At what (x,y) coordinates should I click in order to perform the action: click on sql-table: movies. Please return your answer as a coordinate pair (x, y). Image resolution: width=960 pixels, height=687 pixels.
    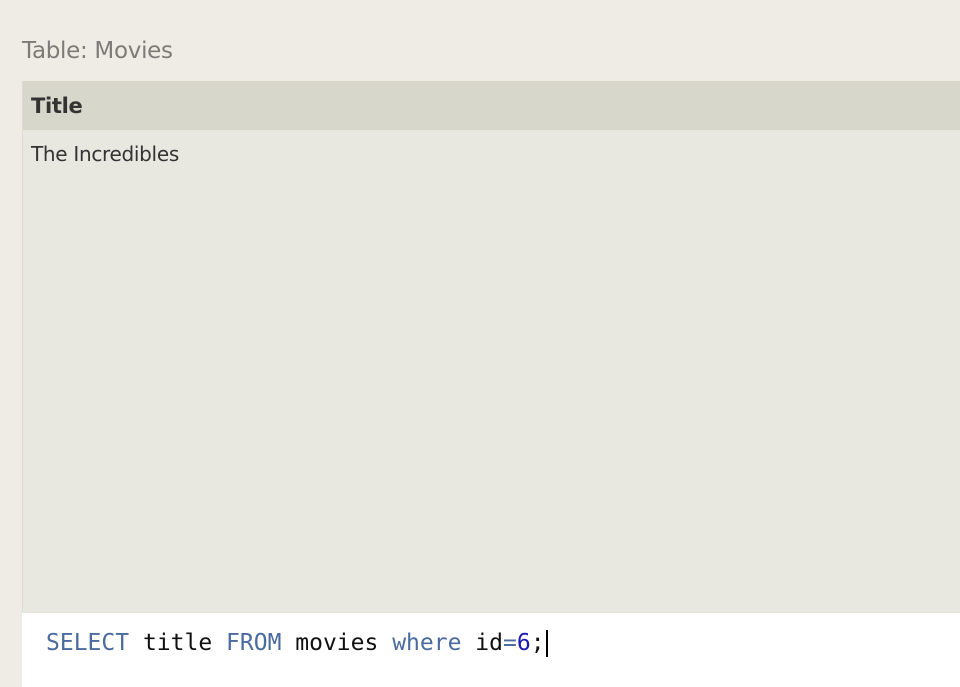
    Looking at the image, I should click on (337, 643).